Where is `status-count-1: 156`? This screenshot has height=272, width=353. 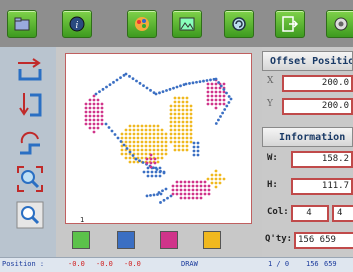
status-count-1: 156 is located at coordinates (312, 264).